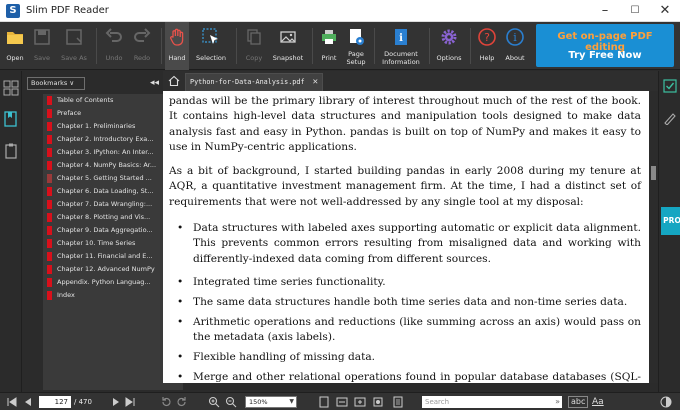 The height and width of the screenshot is (410, 680). Describe the element at coordinates (254, 46) in the screenshot. I see `copy-button: Copy` at that location.